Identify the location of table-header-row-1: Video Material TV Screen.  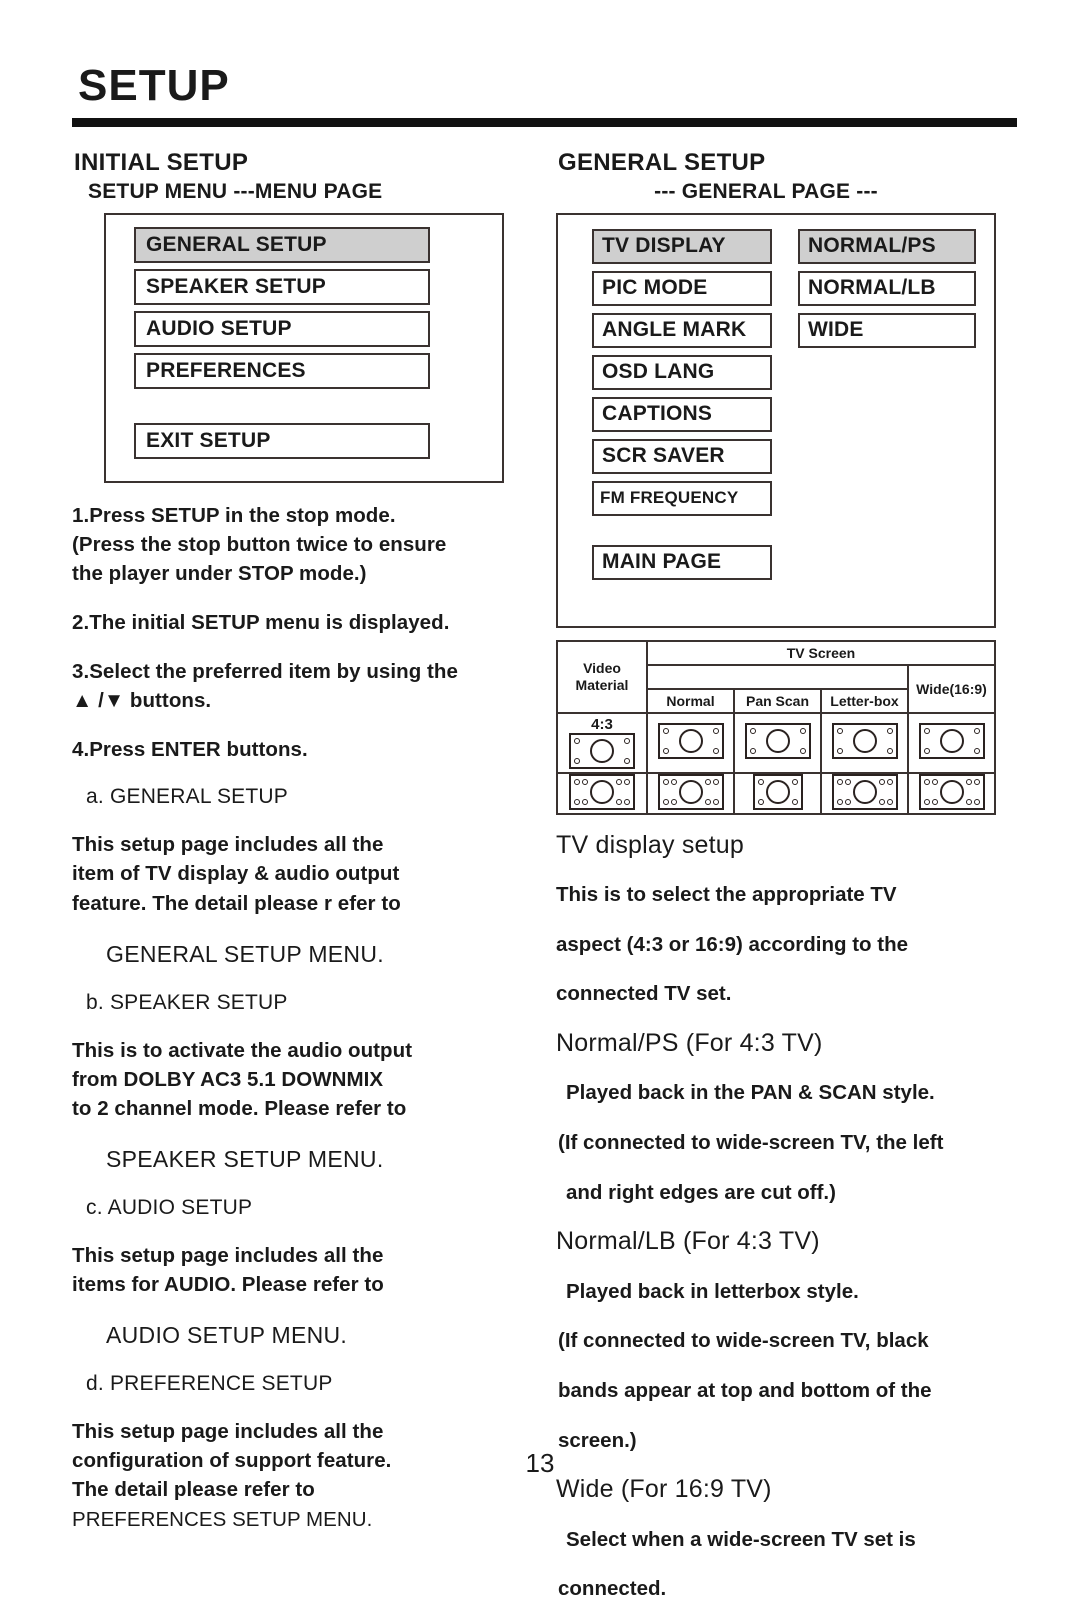
(776, 676).